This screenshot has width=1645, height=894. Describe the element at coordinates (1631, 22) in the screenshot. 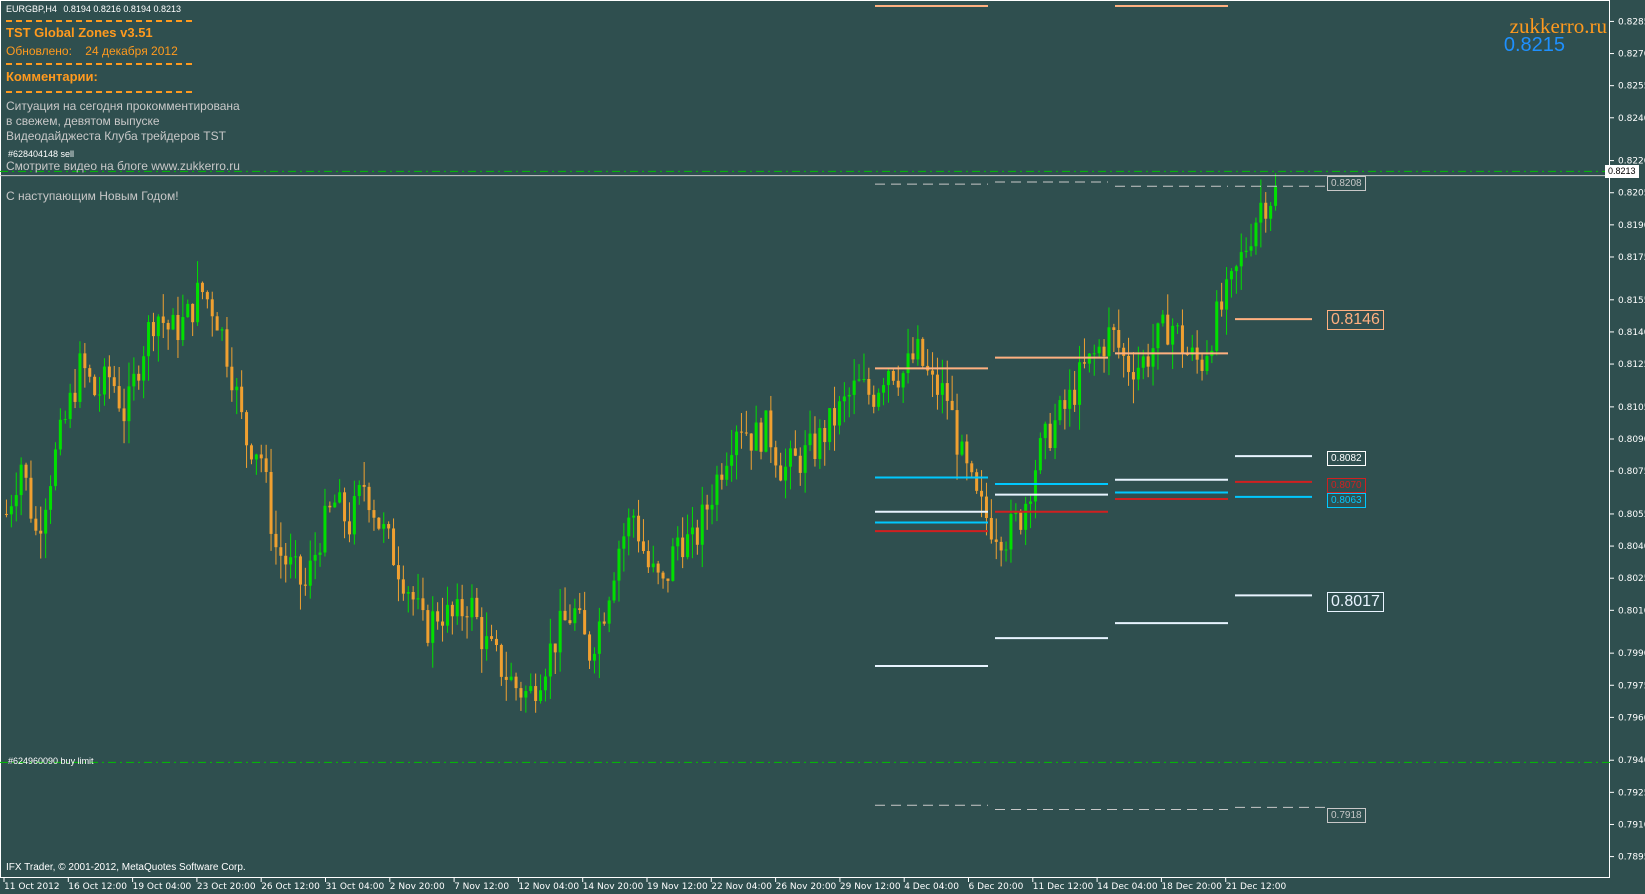

I see `price-axis-label: 0.8285` at that location.